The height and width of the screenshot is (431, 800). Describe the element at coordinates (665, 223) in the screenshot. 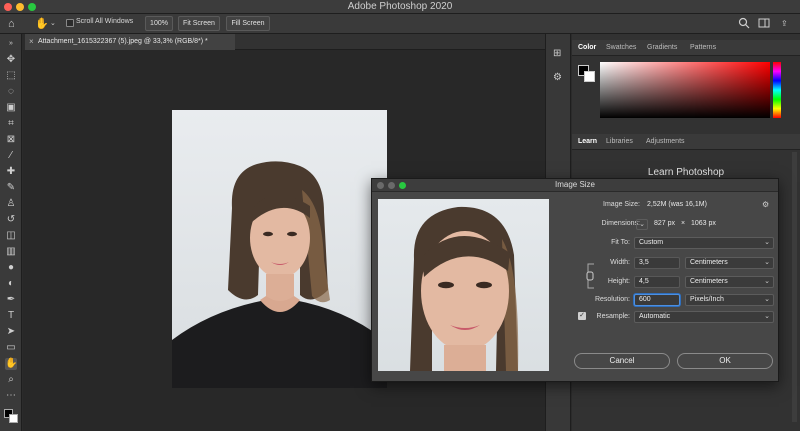

I see `dimensions-width-value: 827 px` at that location.